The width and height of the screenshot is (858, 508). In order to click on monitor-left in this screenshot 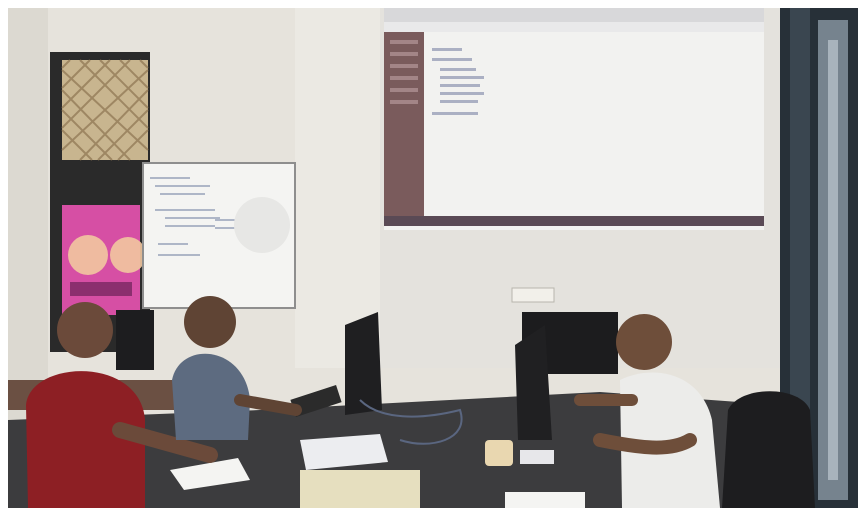, I will do `click(135, 340)`.